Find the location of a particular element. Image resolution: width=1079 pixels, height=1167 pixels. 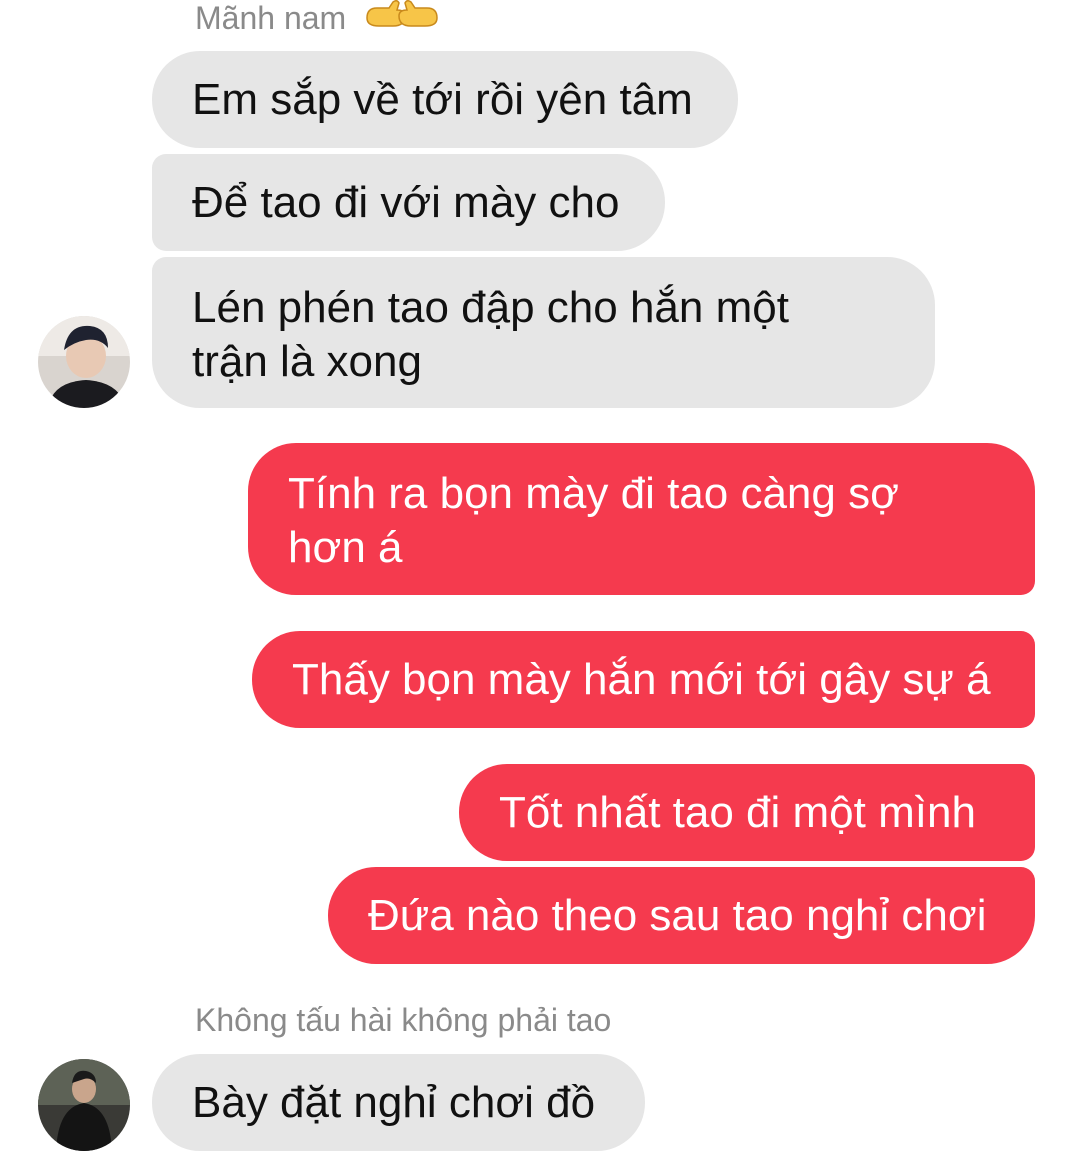

outgoing-message-bubble: Đứa nào theo sau tao nghỉ chơi is located at coordinates (681, 915).